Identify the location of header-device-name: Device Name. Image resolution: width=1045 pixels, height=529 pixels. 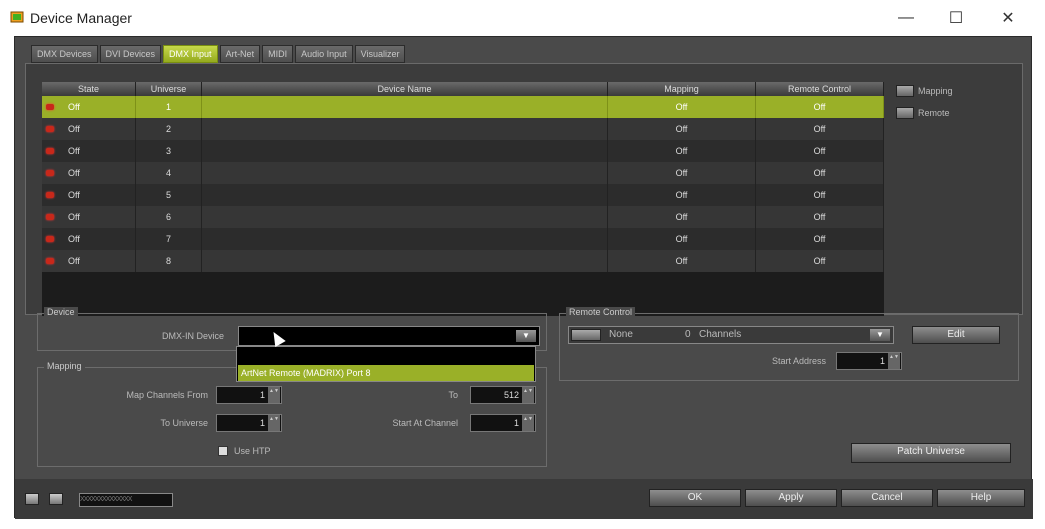
(405, 89).